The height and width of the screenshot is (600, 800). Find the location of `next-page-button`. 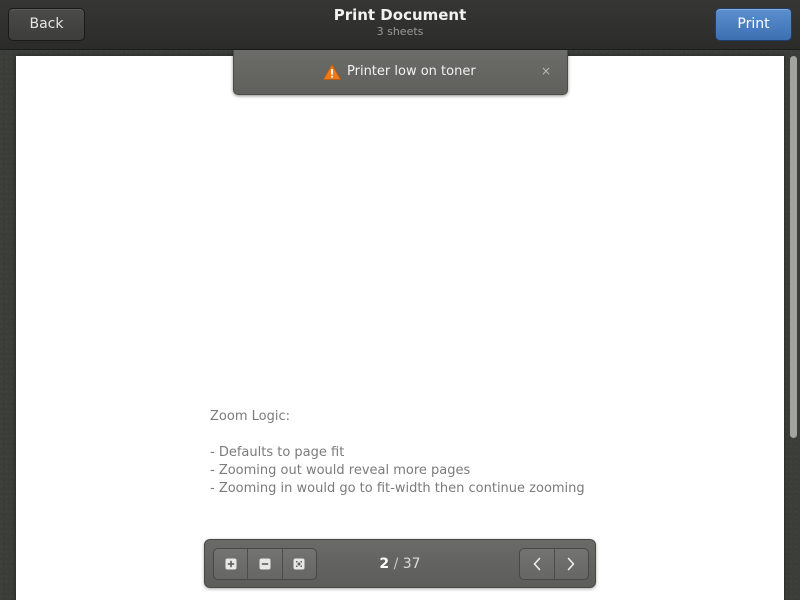

next-page-button is located at coordinates (572, 564).